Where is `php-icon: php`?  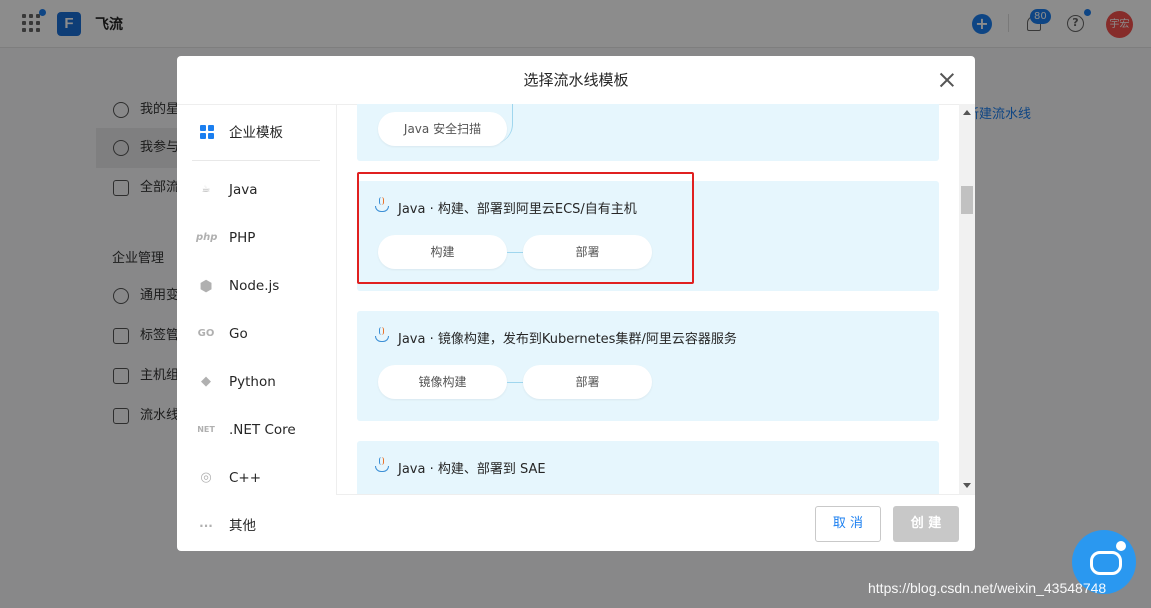
php-icon: php is located at coordinates (207, 237).